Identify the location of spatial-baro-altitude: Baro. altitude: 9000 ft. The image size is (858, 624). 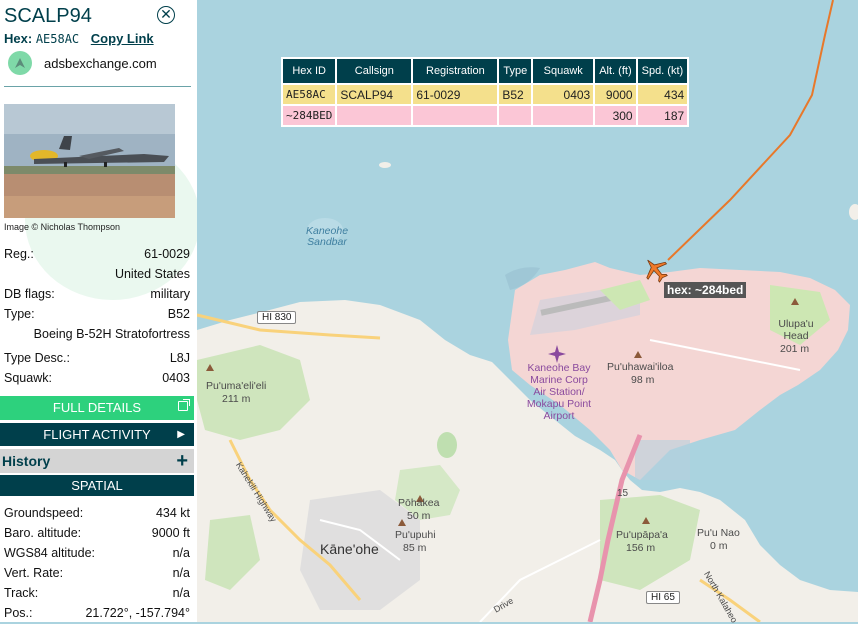
(97, 533).